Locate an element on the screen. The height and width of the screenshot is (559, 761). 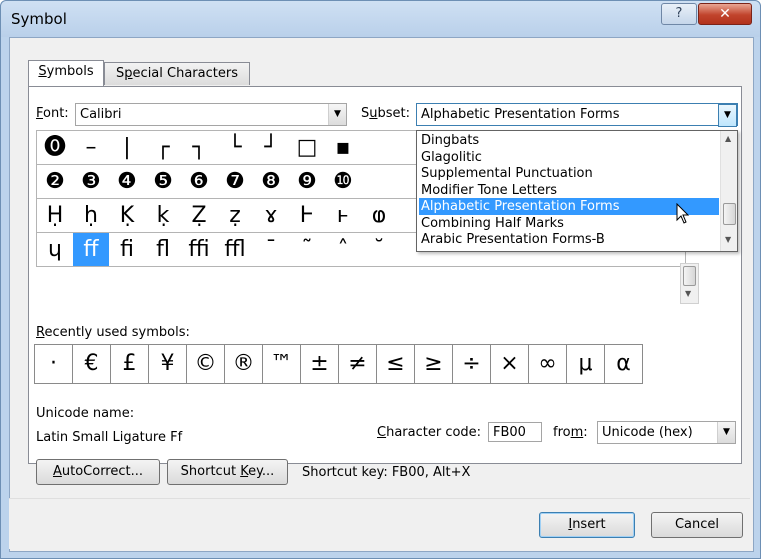
symbol-cell: ┐ is located at coordinates (199, 148).